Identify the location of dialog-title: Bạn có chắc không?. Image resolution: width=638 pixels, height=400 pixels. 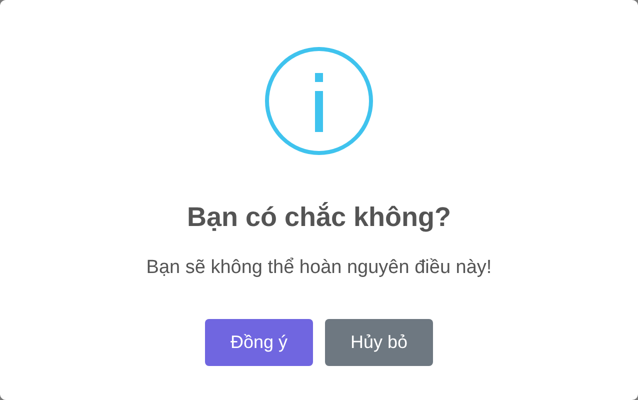
(319, 217).